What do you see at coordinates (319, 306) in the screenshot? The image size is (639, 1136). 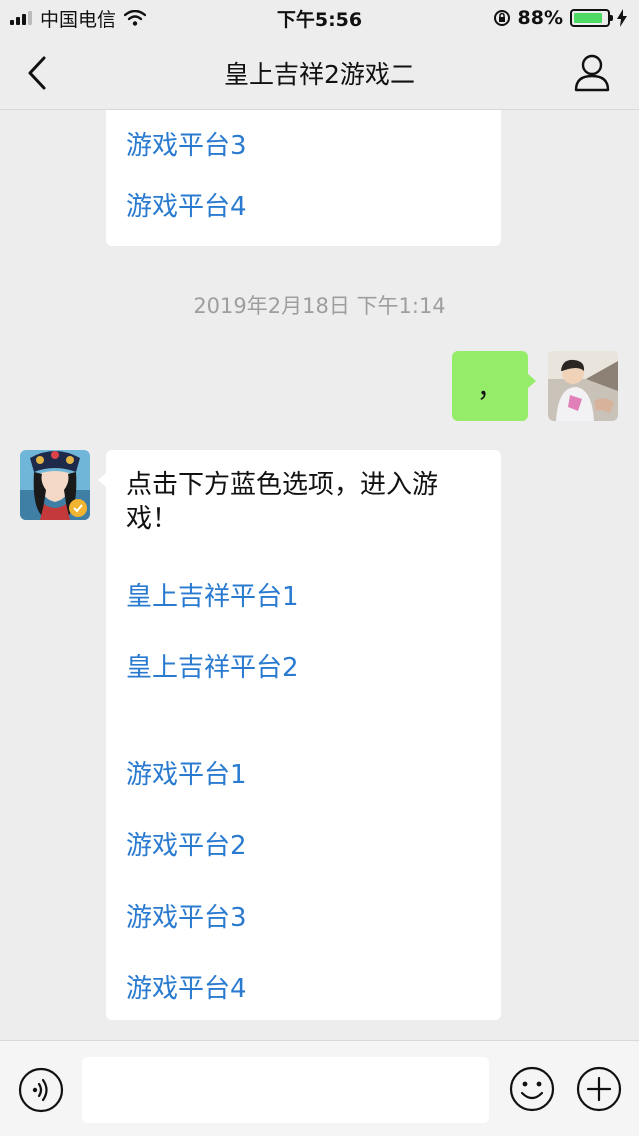 I see `message-timestamp: 2019年2月18日 下午1:14` at bounding box center [319, 306].